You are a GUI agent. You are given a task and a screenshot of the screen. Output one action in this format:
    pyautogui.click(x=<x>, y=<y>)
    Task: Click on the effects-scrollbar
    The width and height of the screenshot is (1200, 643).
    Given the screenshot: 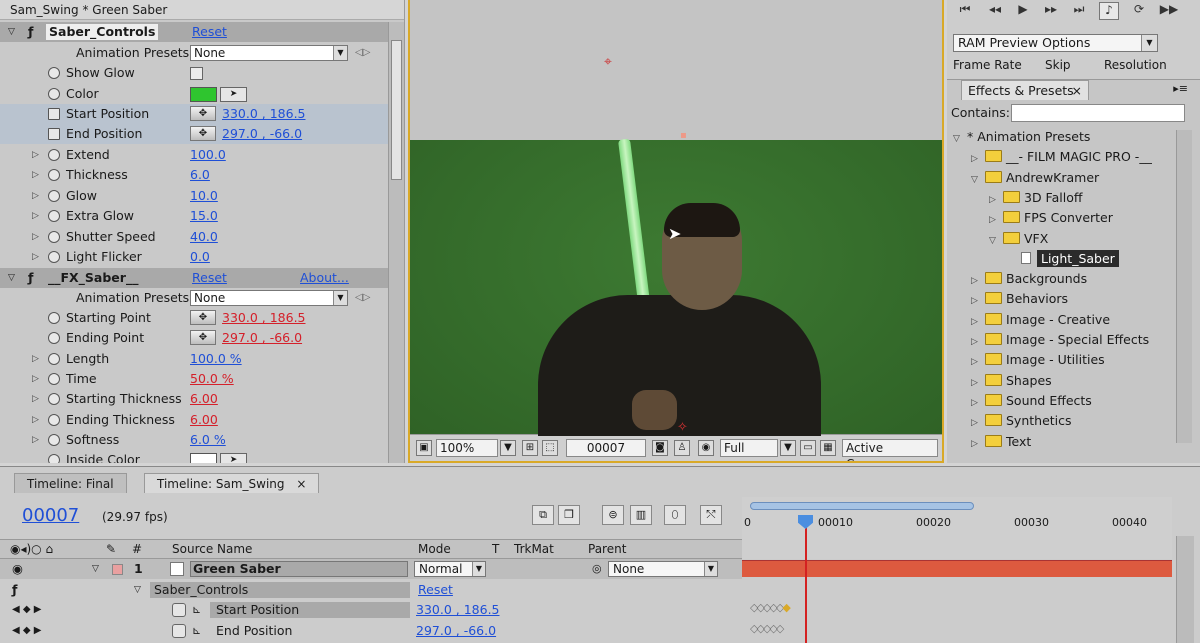 What is the action you would take?
    pyautogui.click(x=1184, y=286)
    